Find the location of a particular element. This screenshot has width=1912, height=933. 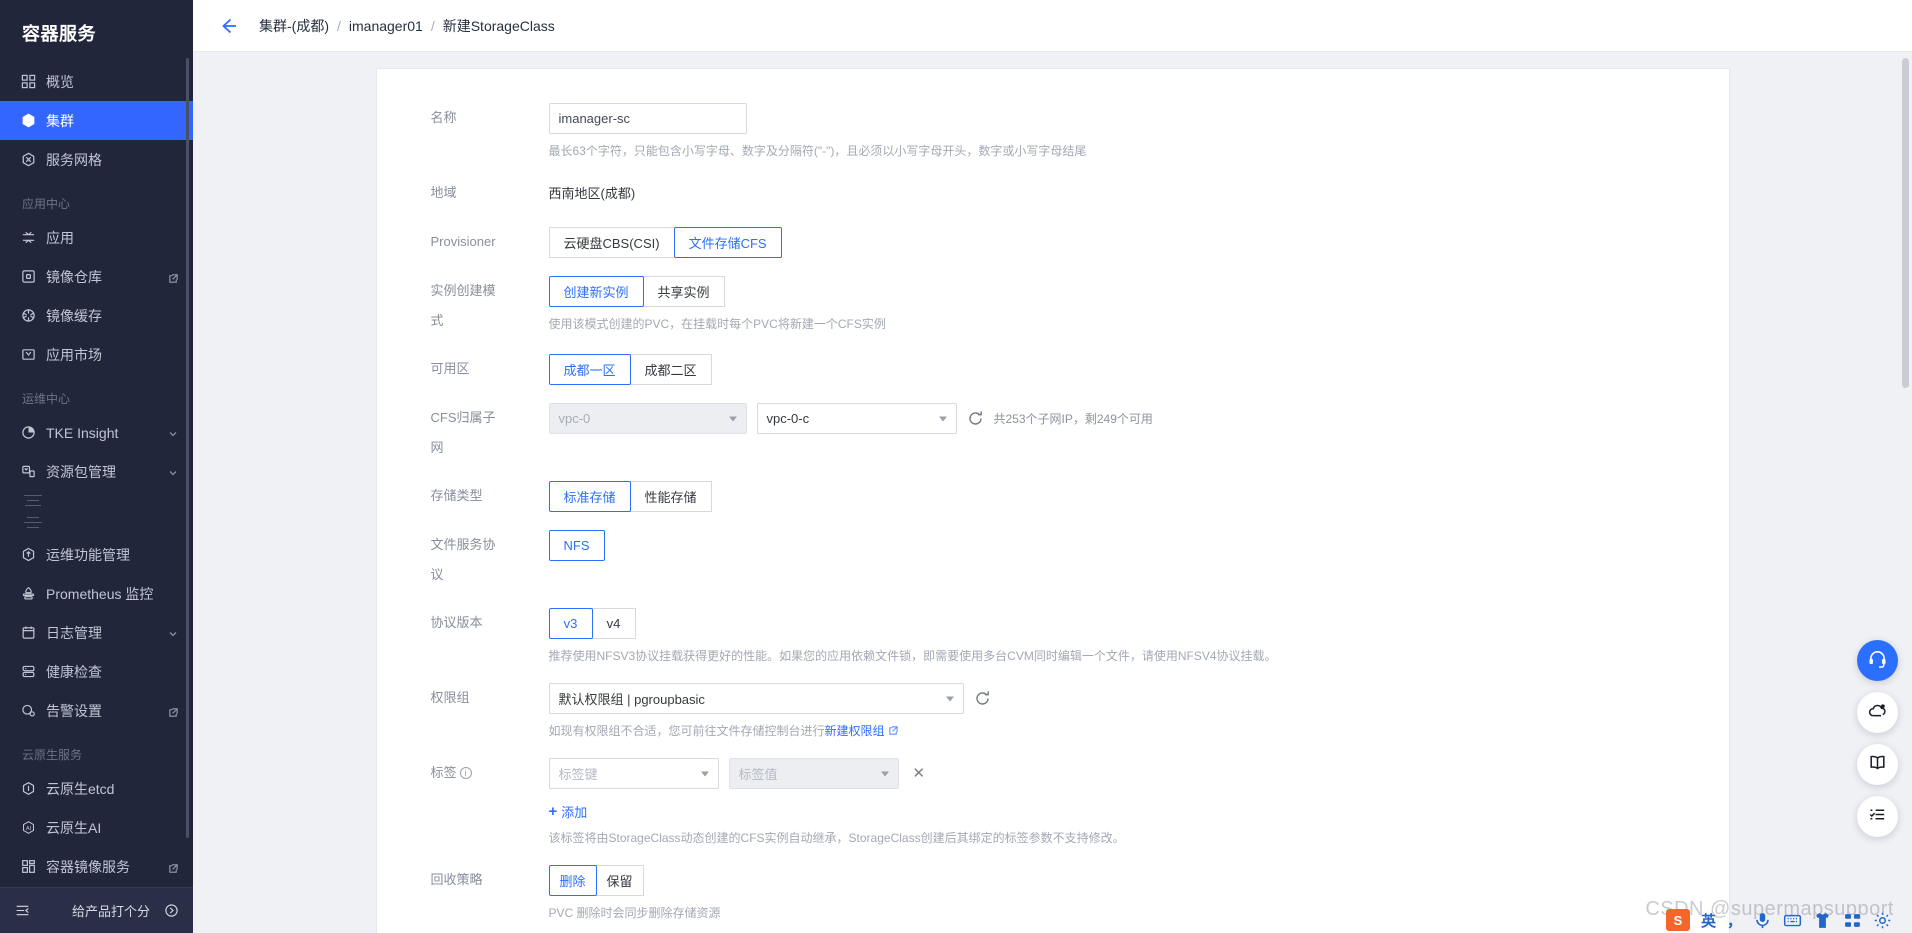

sidebar-footer: 给产品打个分 is located at coordinates (96, 910).